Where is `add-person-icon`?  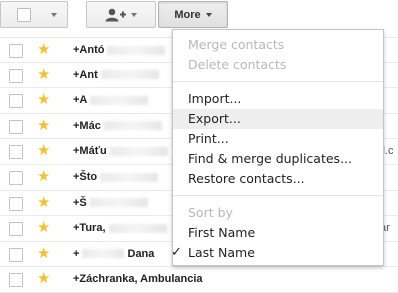 add-person-icon is located at coordinates (115, 14).